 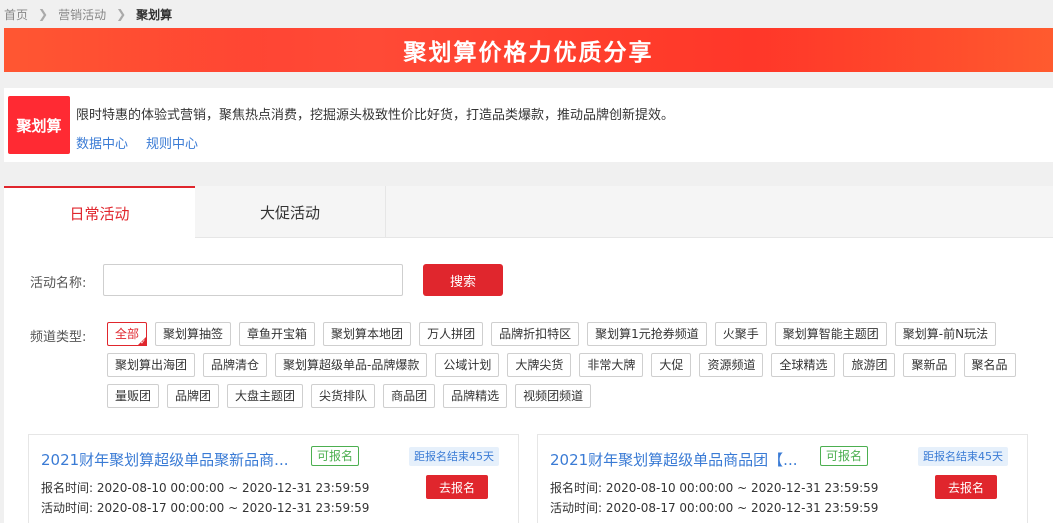 I want to click on channel-type-label: 频道类型:, so click(x=58, y=337).